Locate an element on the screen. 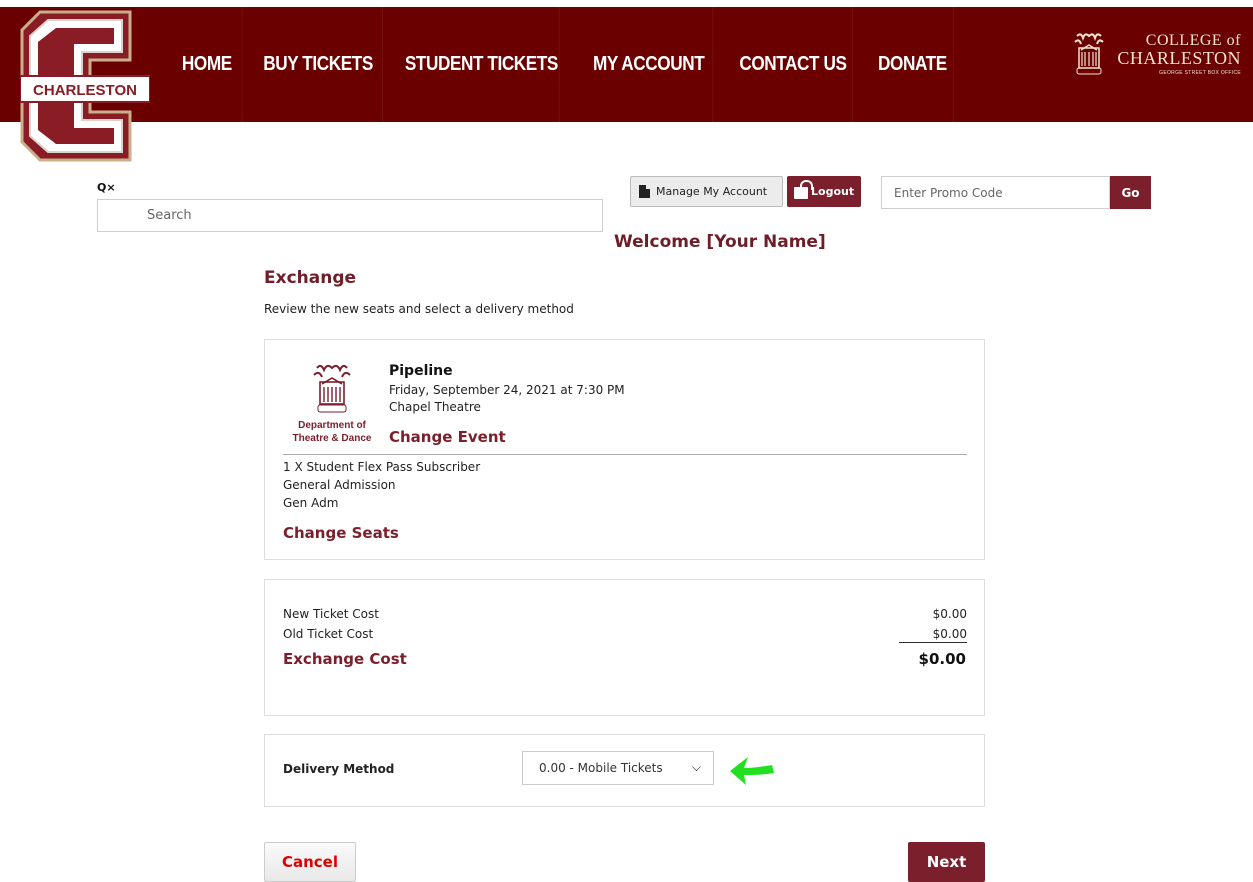 This screenshot has width=1253, height=882. logout-button: Logout is located at coordinates (824, 191).